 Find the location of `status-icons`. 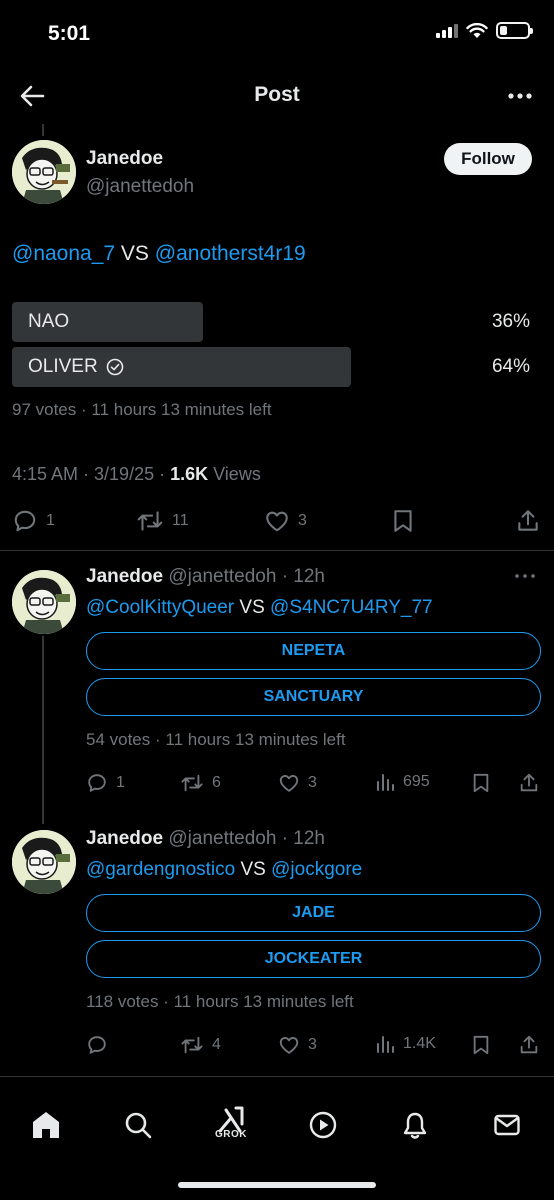

status-icons is located at coordinates (484, 30).